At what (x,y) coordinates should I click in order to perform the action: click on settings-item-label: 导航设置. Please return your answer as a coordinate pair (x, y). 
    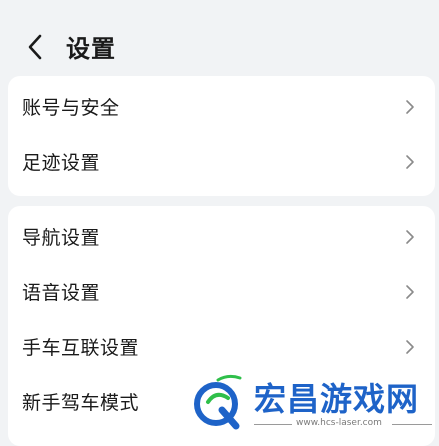
    Looking at the image, I should click on (61, 238).